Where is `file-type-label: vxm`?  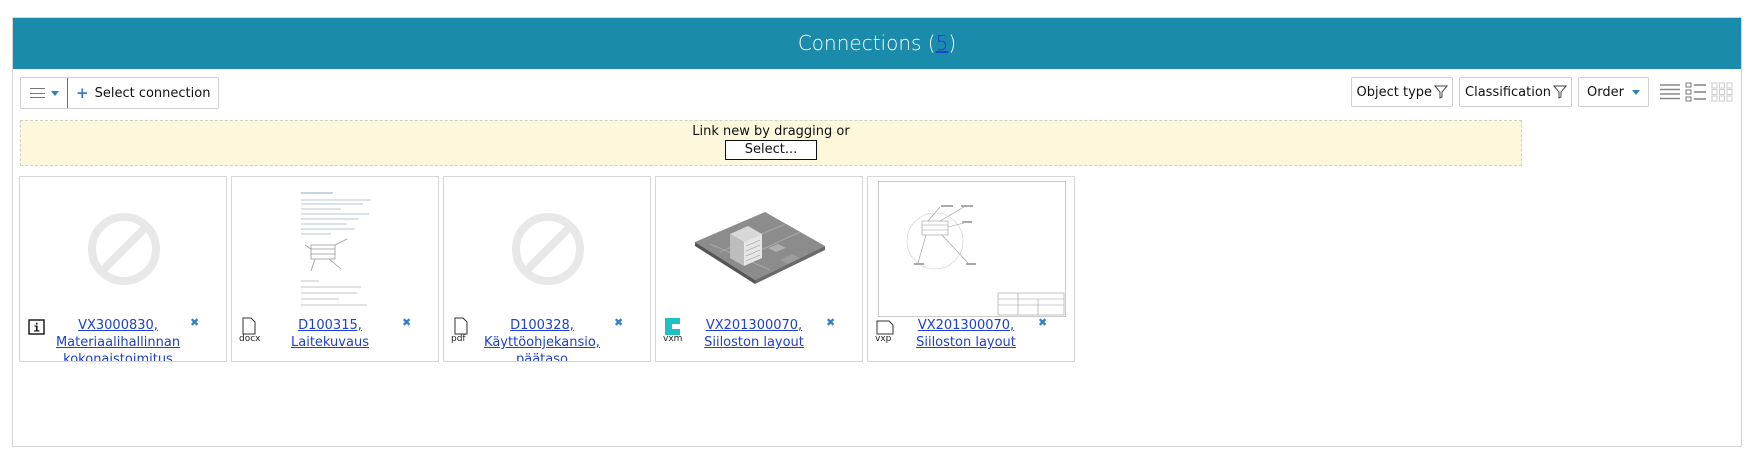 file-type-label: vxm is located at coordinates (673, 339).